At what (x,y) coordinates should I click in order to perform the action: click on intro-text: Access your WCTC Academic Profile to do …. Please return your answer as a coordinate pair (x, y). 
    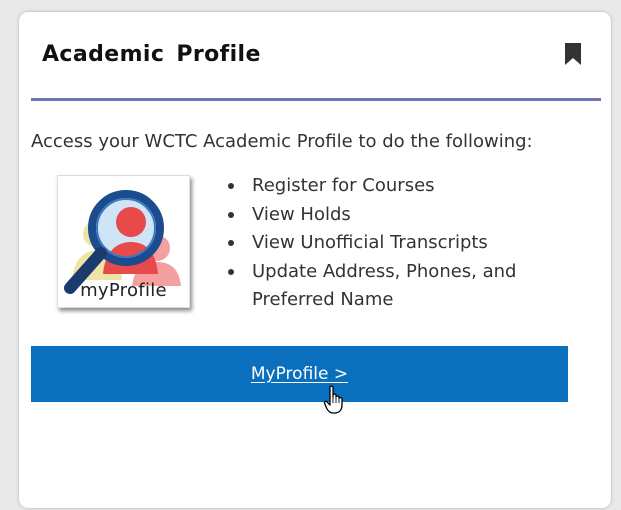
    Looking at the image, I should click on (282, 141).